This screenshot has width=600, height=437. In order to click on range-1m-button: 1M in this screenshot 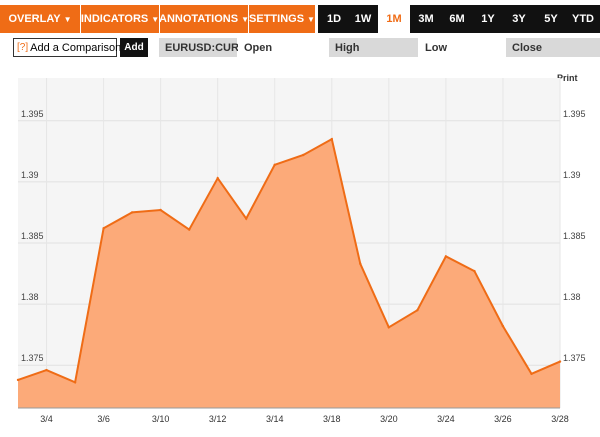, I will do `click(394, 19)`.